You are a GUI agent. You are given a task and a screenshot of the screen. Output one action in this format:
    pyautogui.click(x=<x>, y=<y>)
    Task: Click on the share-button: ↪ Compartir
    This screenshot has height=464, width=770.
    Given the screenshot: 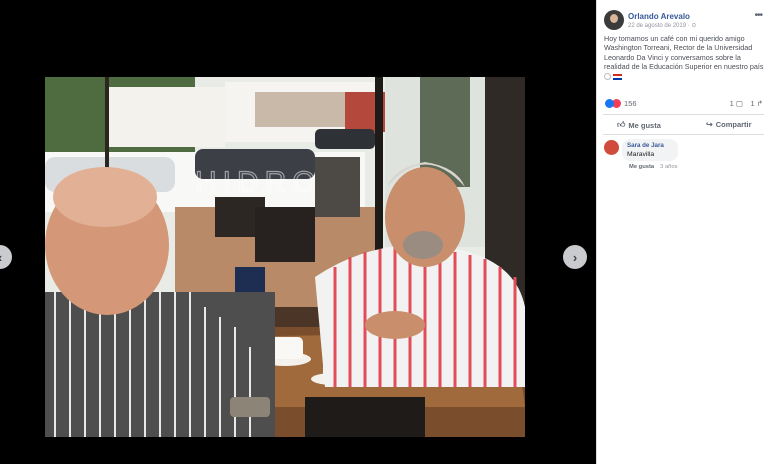 What is the action you would take?
    pyautogui.click(x=729, y=124)
    